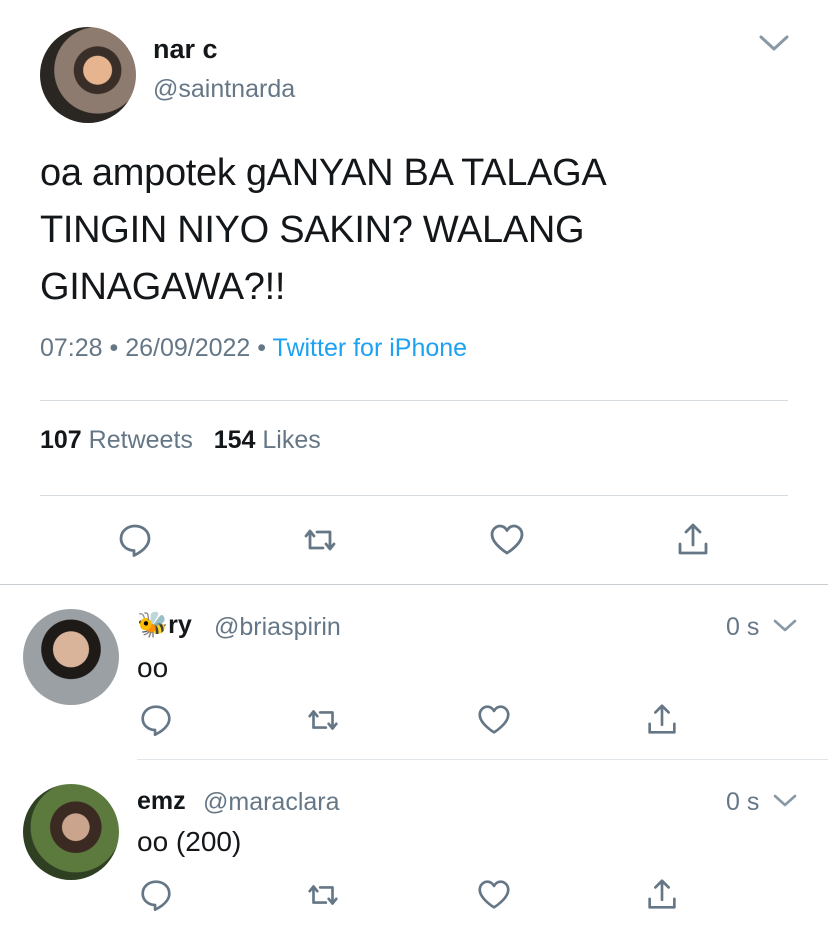 The height and width of the screenshot is (926, 828). What do you see at coordinates (140, 440) in the screenshot?
I see `retweets-label: Retweets` at bounding box center [140, 440].